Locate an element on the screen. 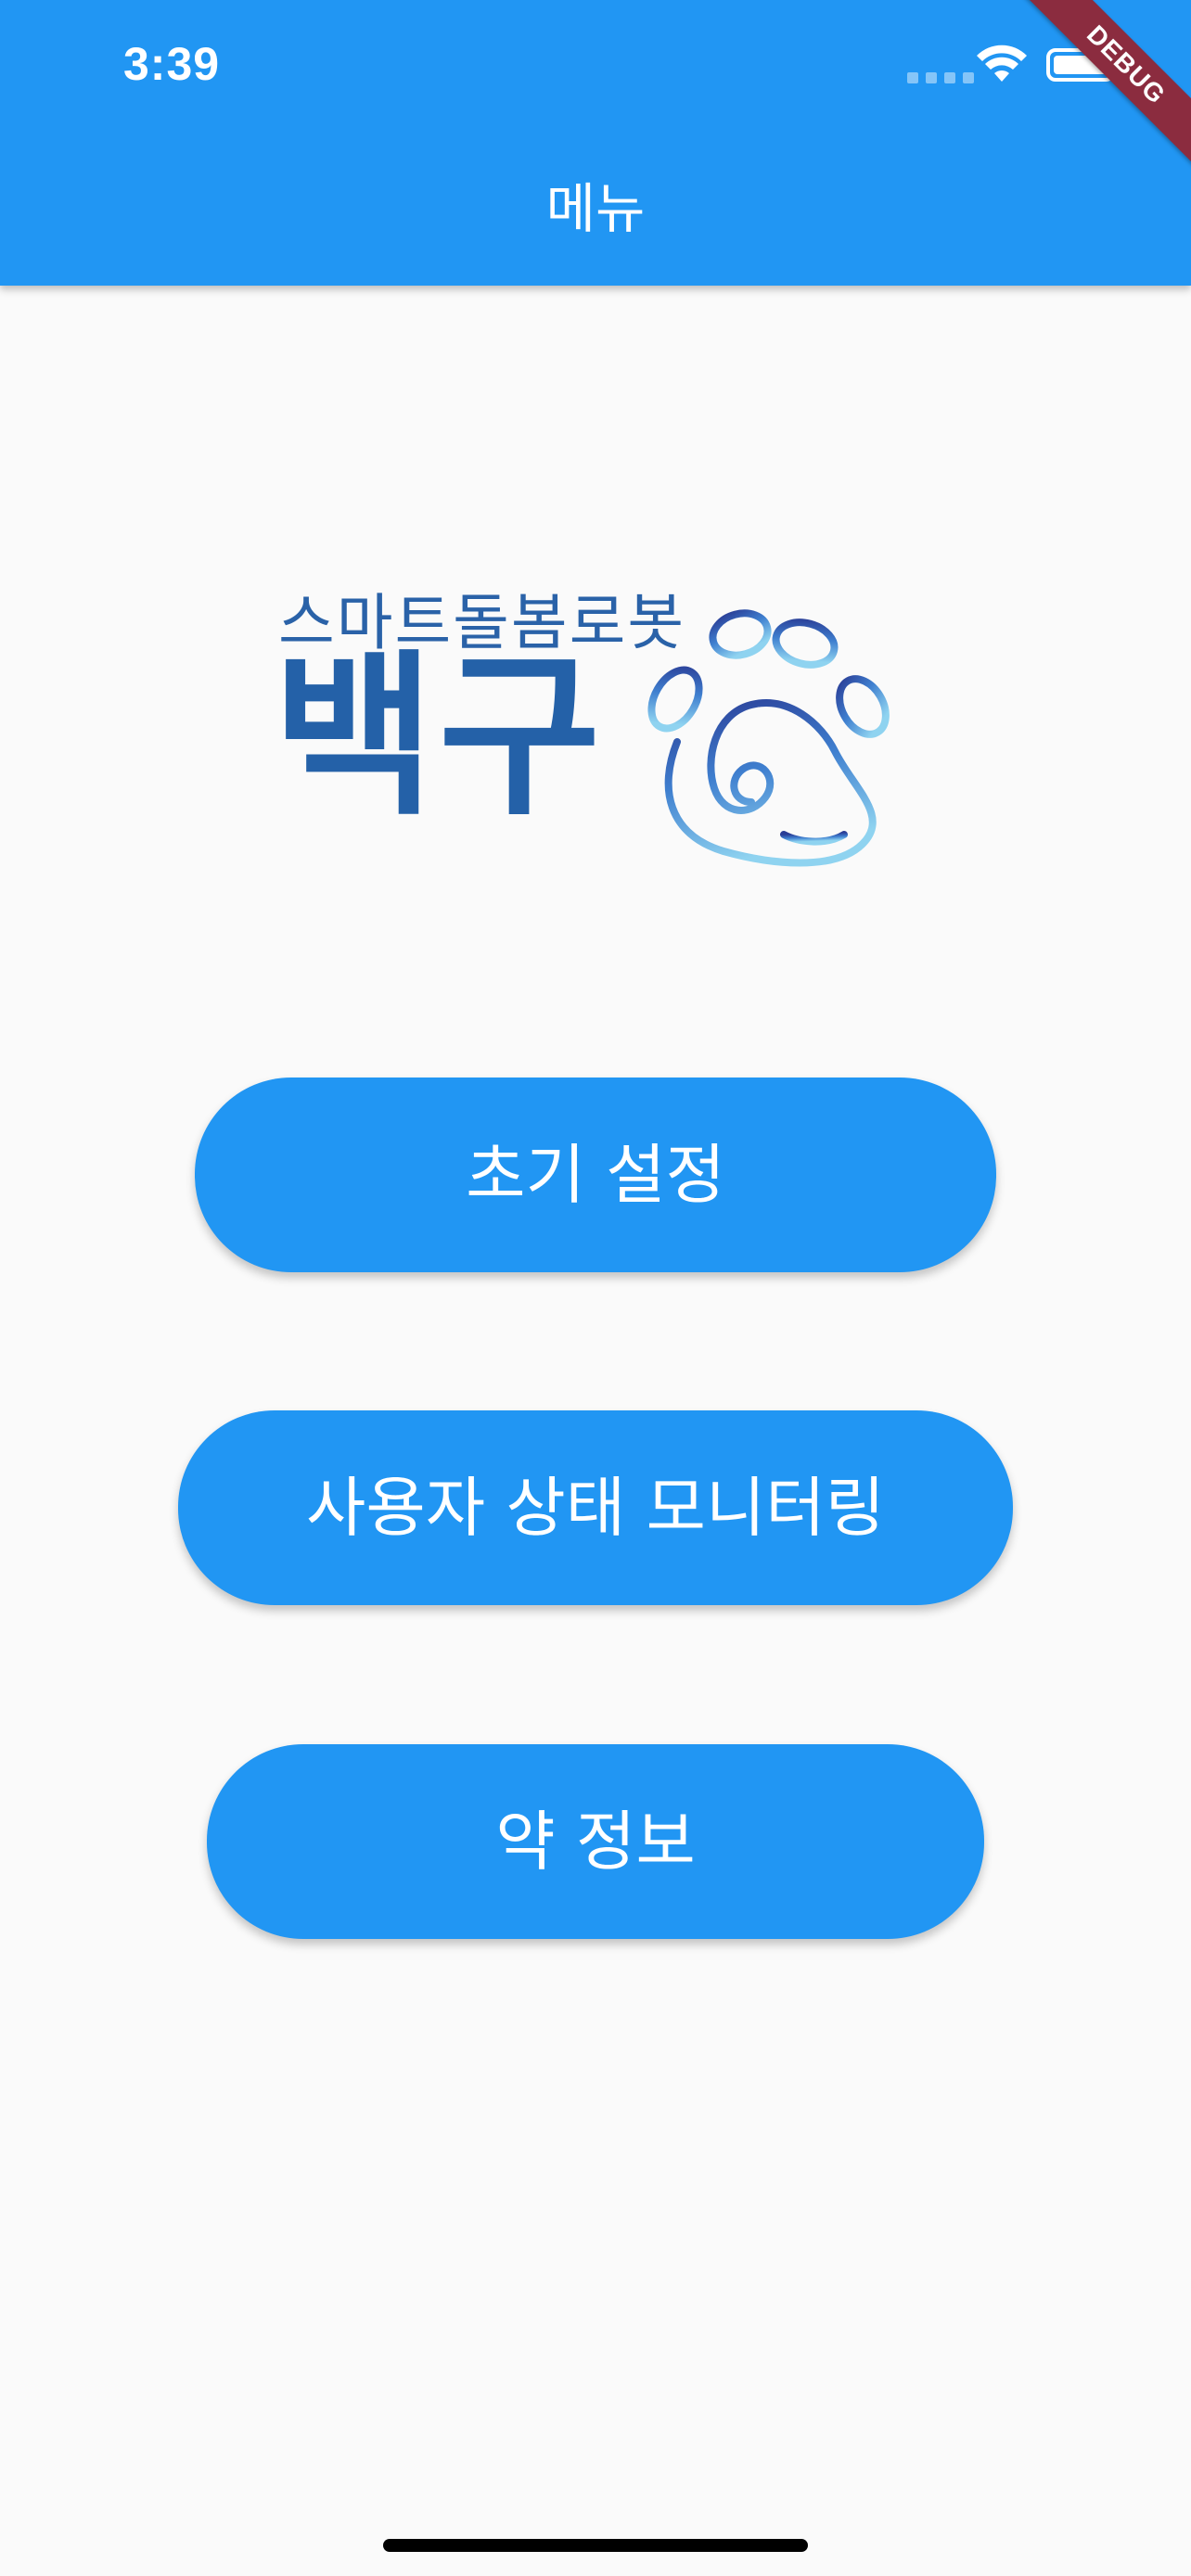  debug-banner: DEBUG is located at coordinates (1098, 92).